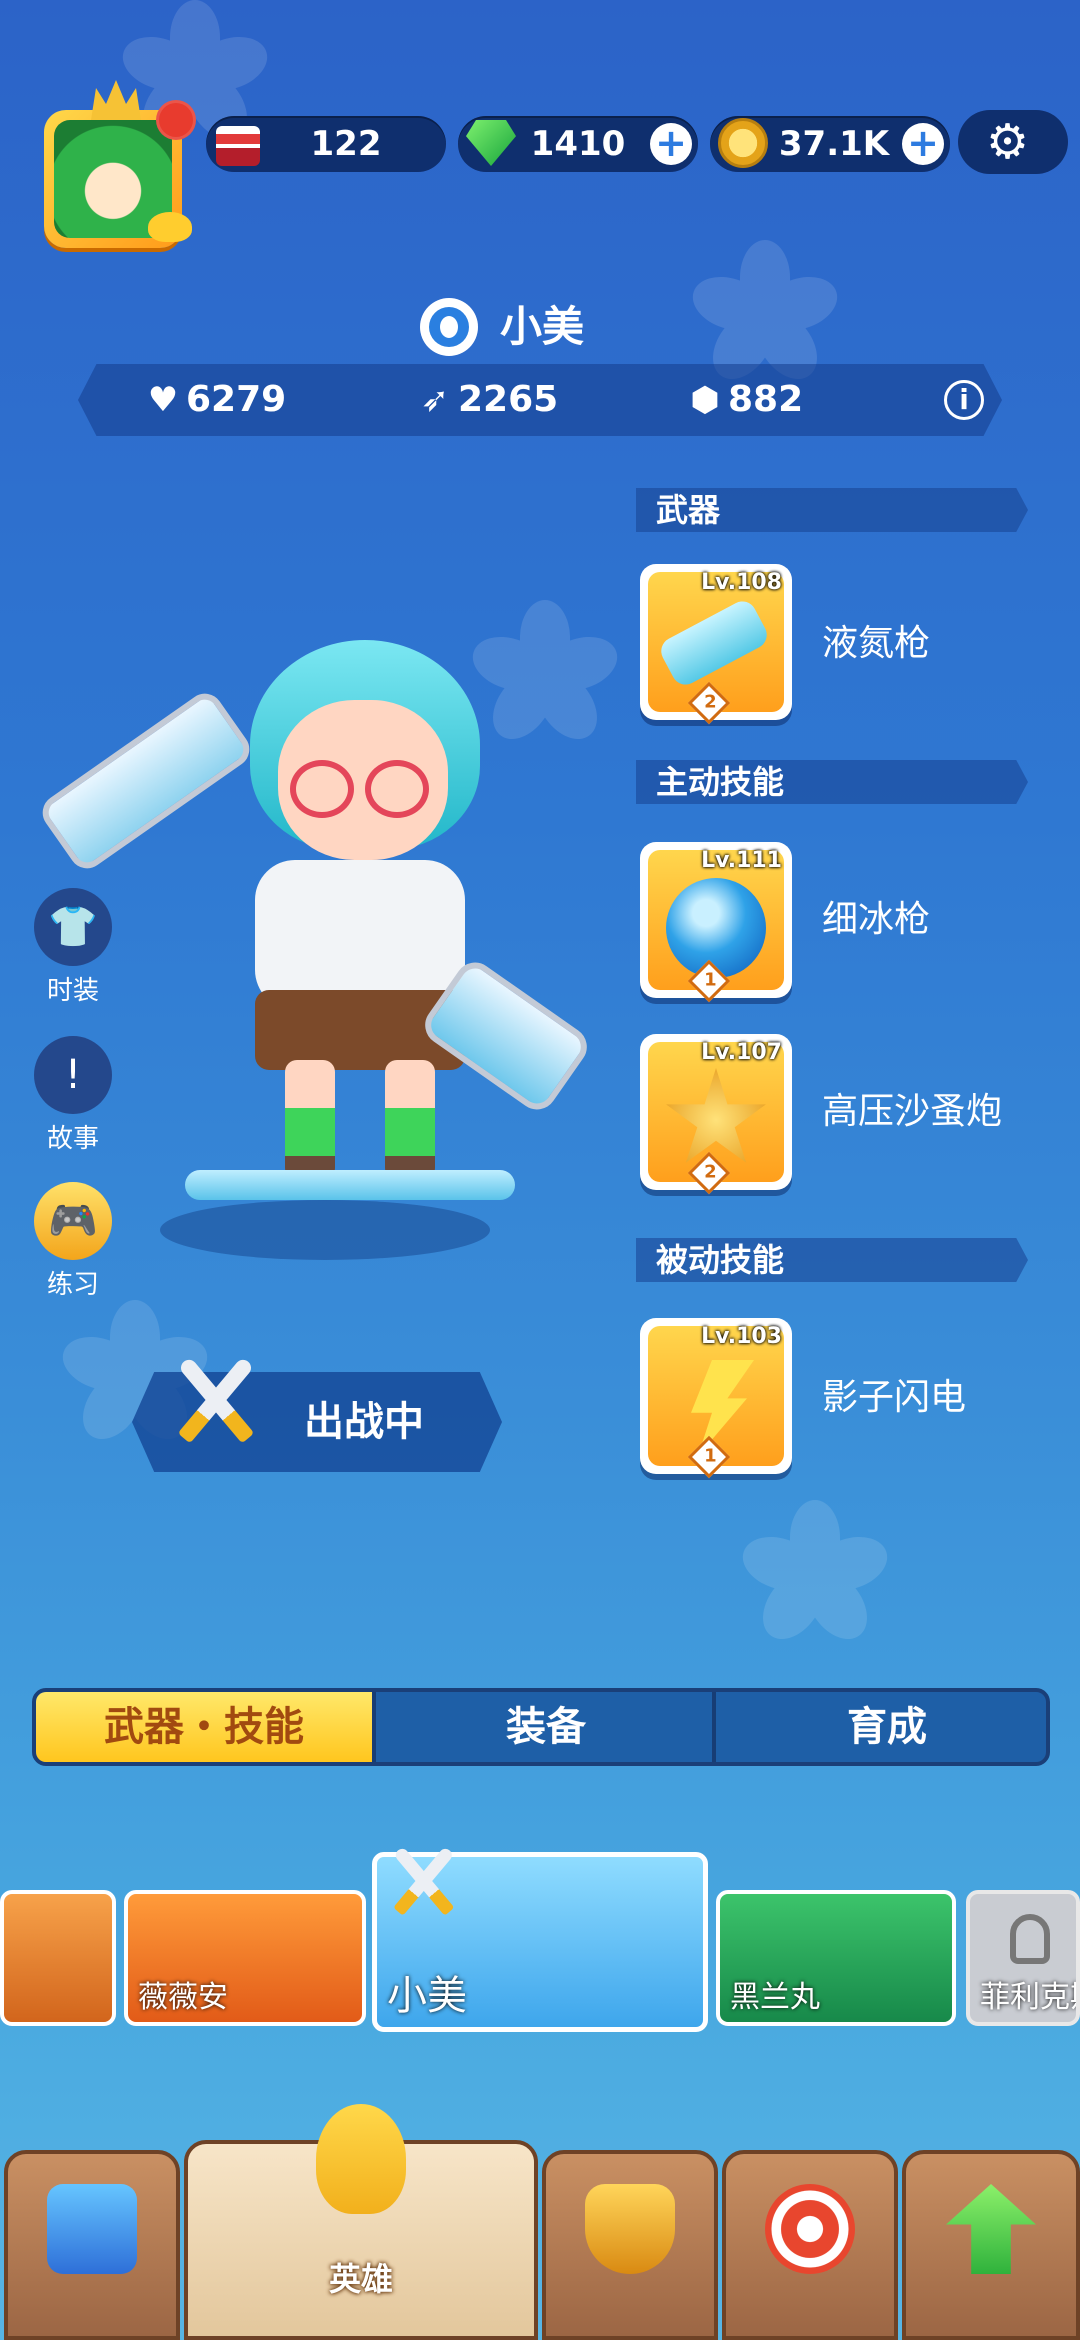 This screenshot has width=1080, height=2340. Describe the element at coordinates (361, 2159) in the screenshot. I see `hero-head-icon` at that location.